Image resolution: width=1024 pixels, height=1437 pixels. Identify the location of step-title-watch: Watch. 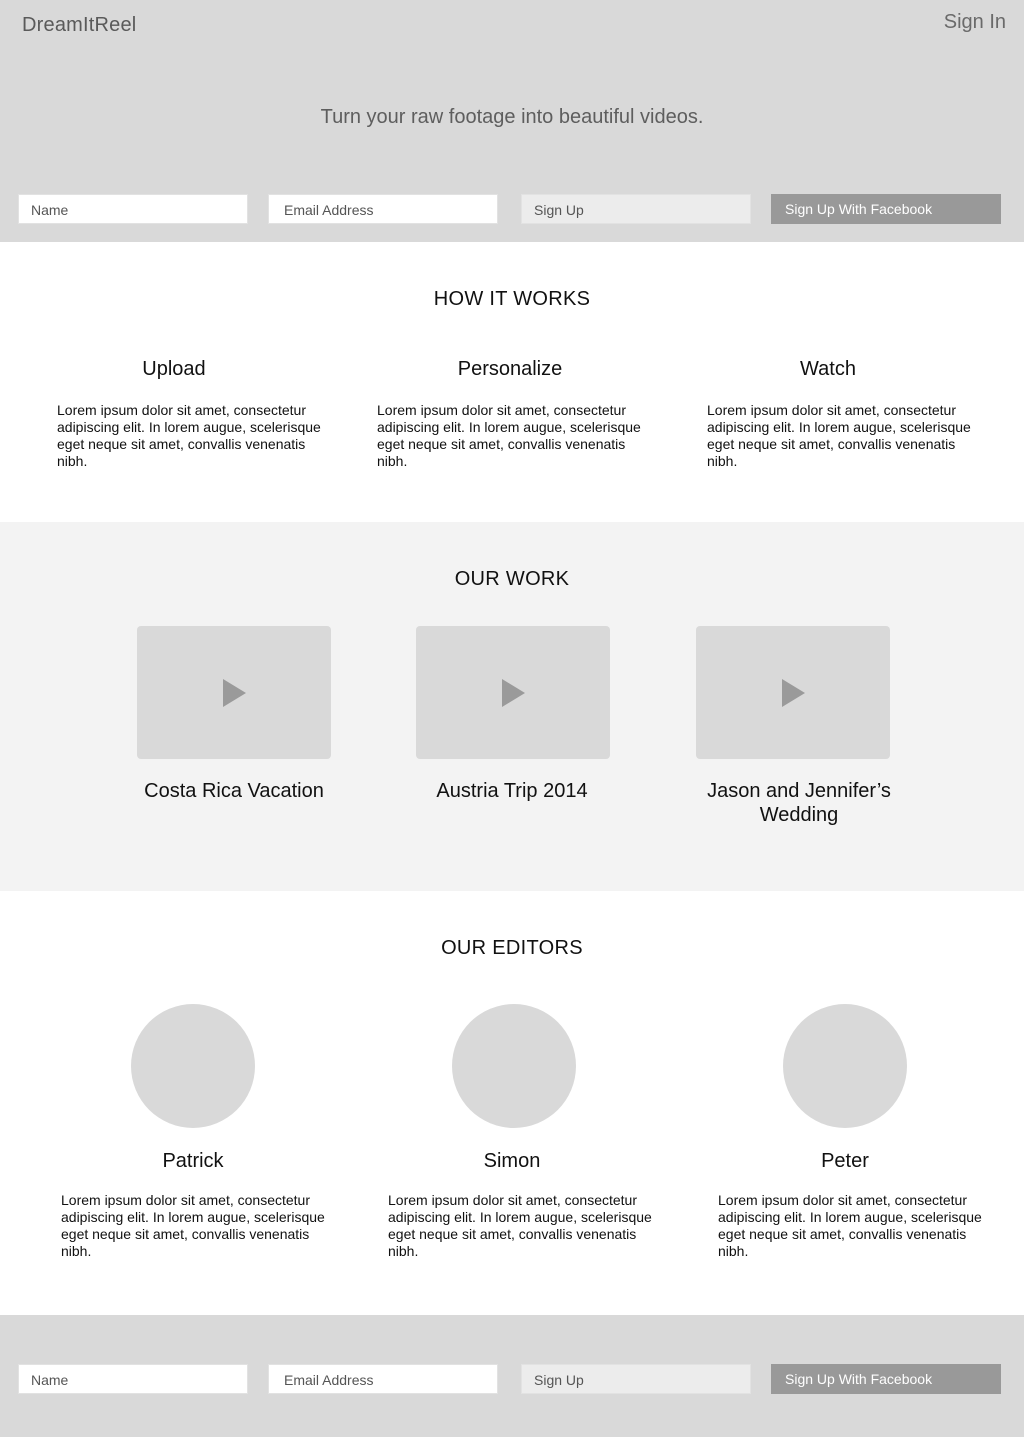
(828, 369).